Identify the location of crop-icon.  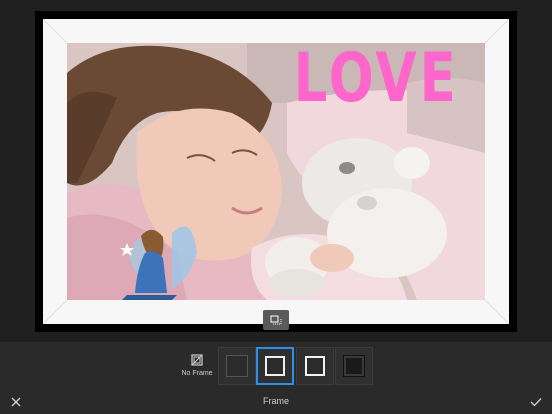
(276, 320).